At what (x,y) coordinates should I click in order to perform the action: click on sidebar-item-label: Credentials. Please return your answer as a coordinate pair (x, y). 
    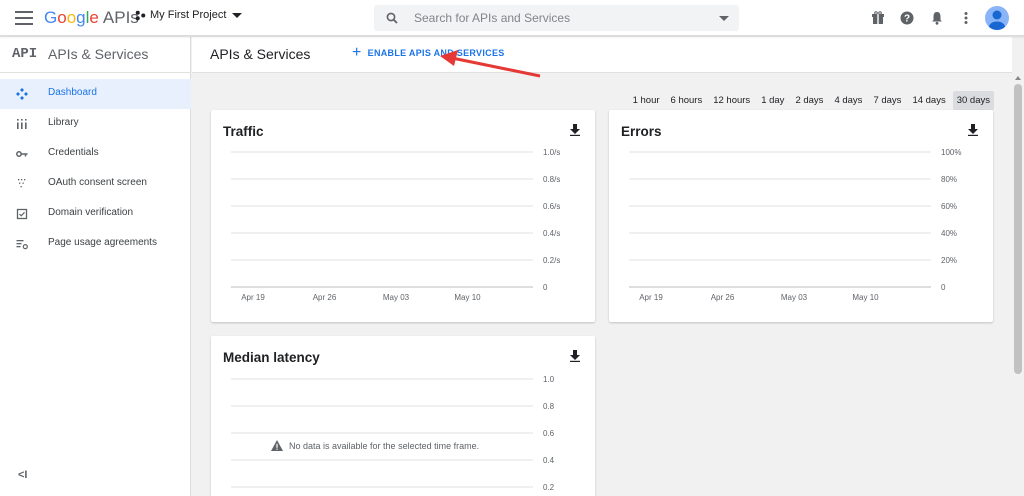
    Looking at the image, I should click on (73, 152).